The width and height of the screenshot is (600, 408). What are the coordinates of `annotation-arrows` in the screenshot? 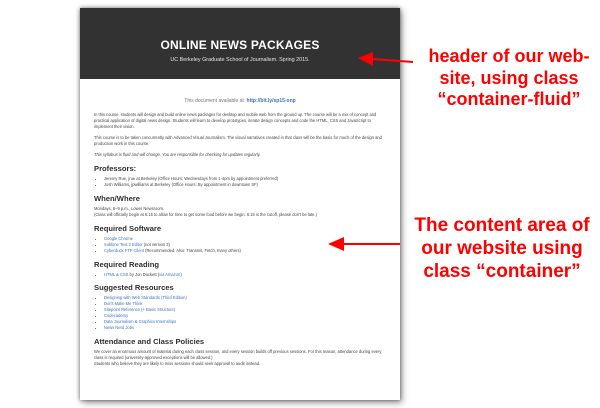 It's located at (371, 151).